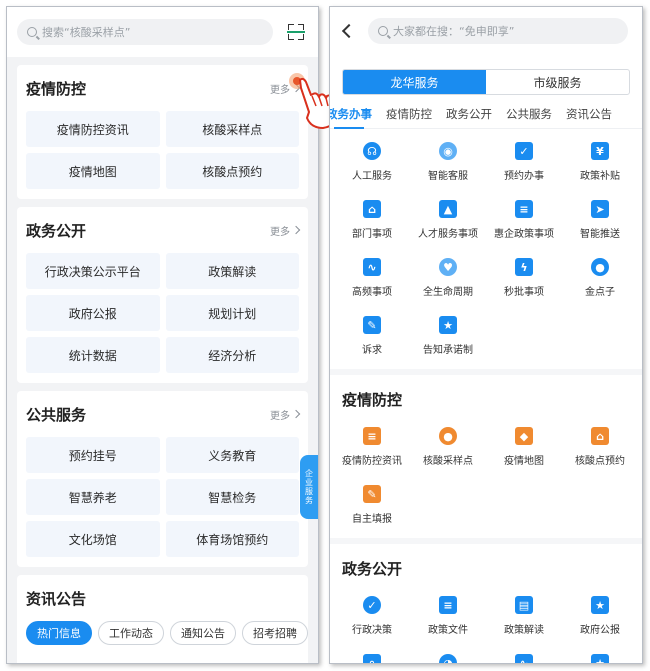 This screenshot has height=671, width=650. What do you see at coordinates (557, 82) in the screenshot?
I see `segment-city: 市级服务` at bounding box center [557, 82].